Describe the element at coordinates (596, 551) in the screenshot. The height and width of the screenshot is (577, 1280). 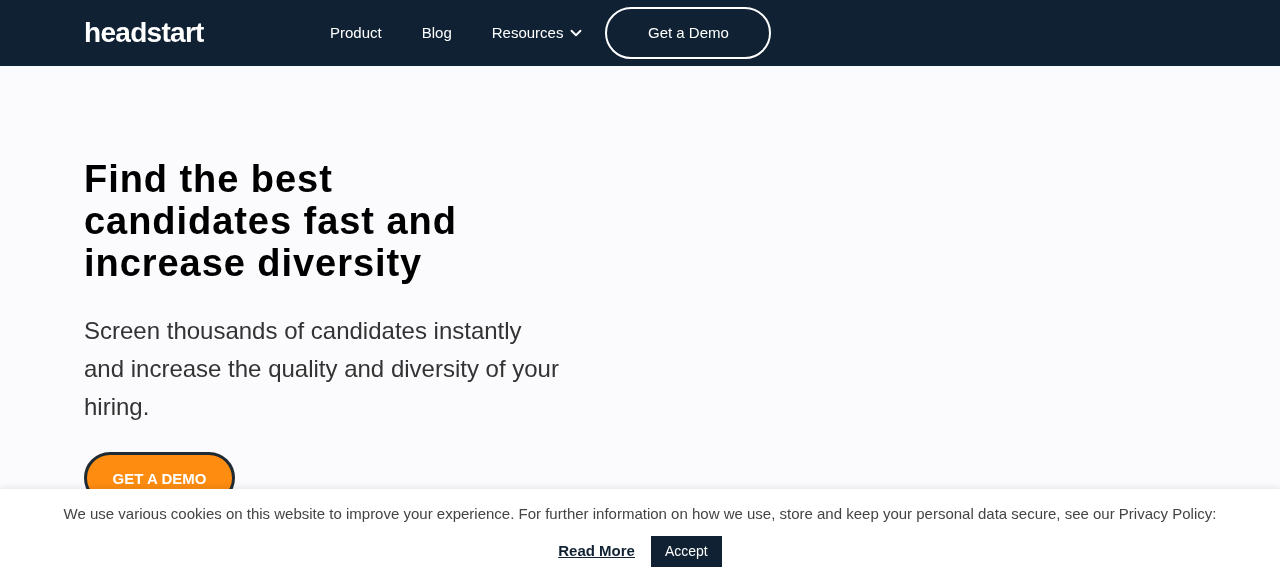
I see `read-more-link: Read More` at that location.